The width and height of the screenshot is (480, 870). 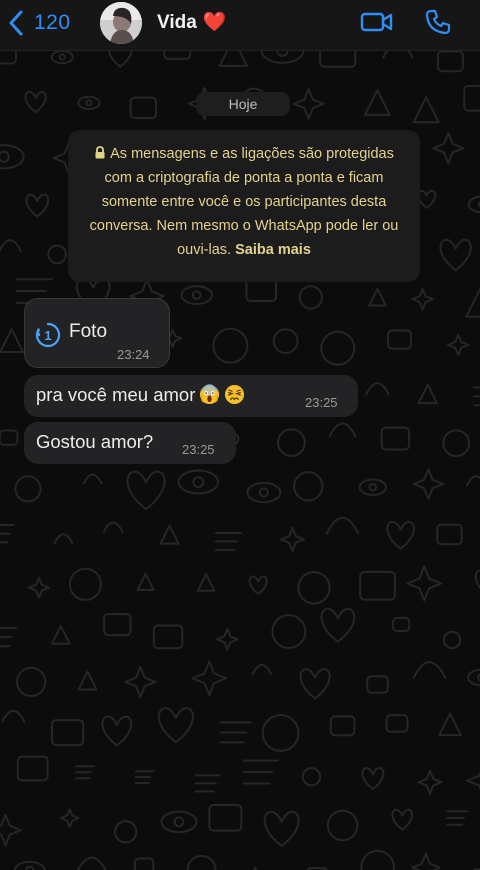 I want to click on message-bubble: pra você meu amor 23:25, so click(x=191, y=396).